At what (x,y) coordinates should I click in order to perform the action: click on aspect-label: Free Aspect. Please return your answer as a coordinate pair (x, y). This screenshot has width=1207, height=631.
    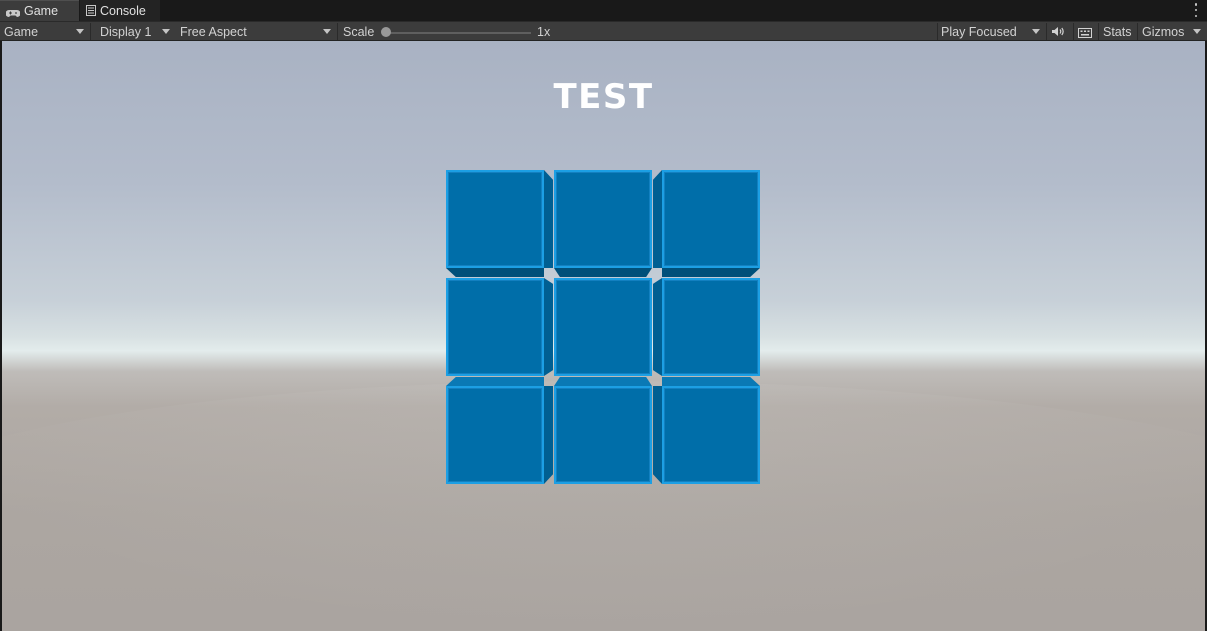
    Looking at the image, I should click on (213, 31).